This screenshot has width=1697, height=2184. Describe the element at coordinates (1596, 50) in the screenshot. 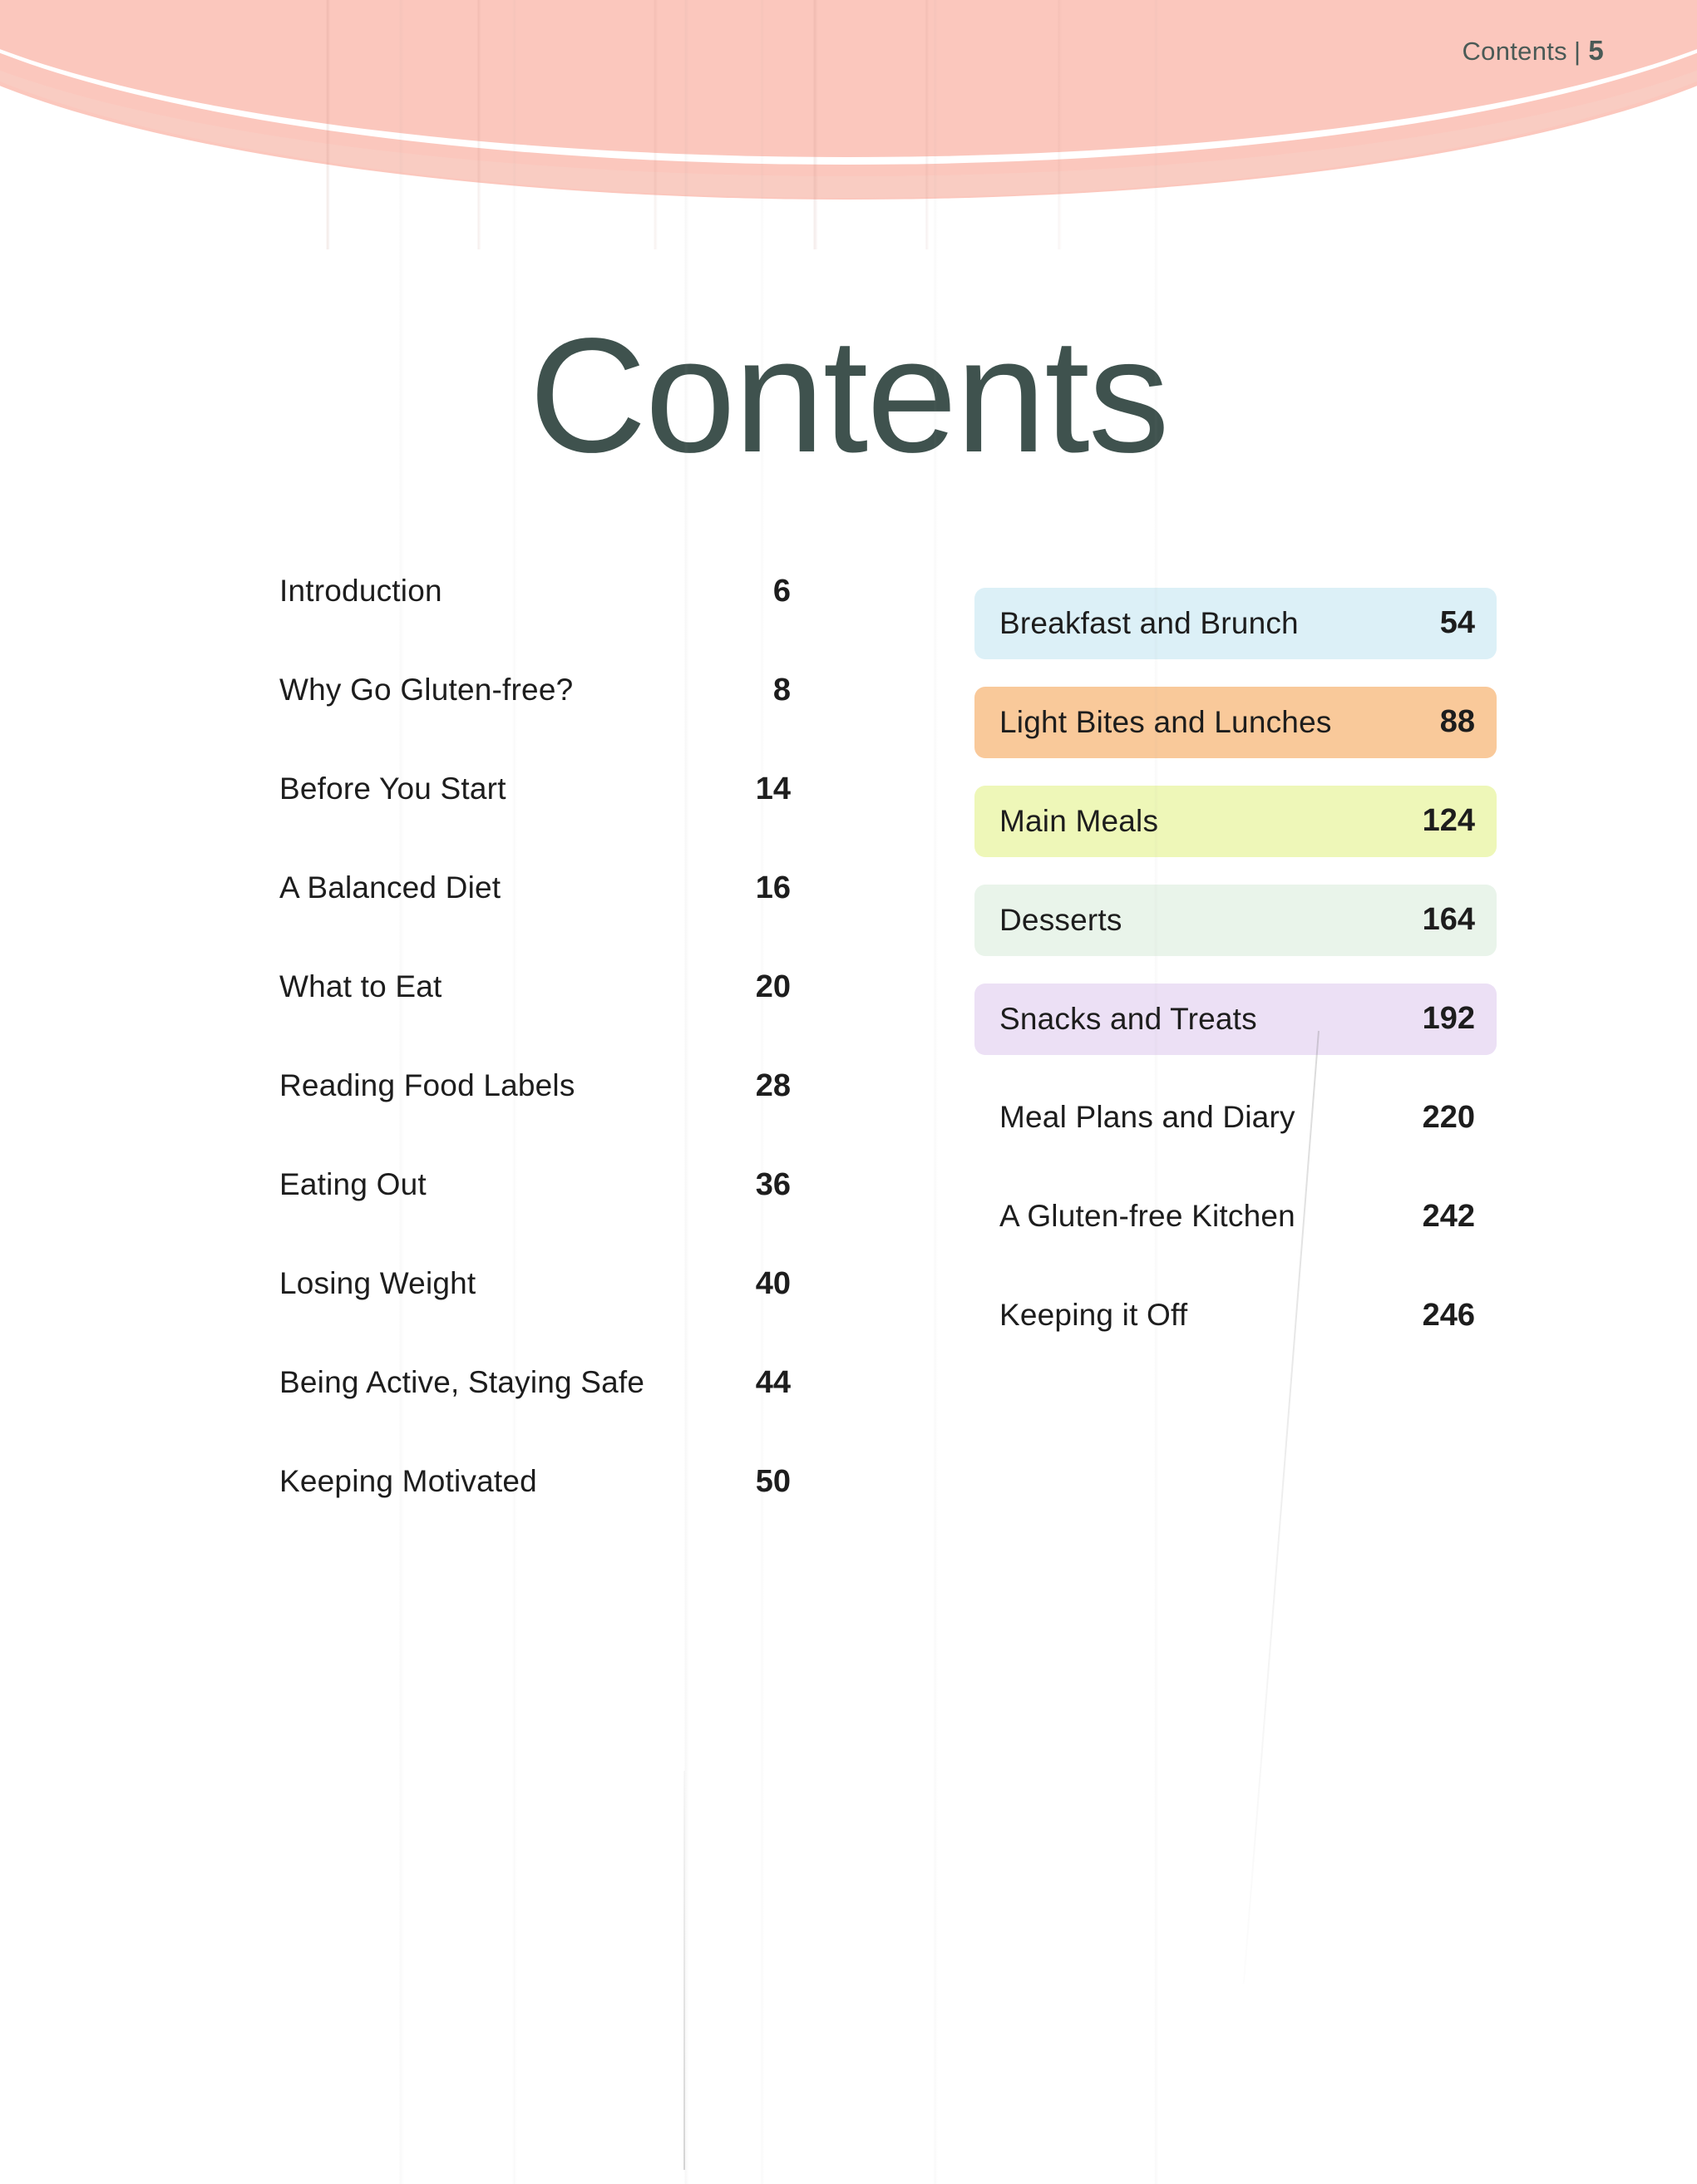

I see `running-head-page-number: 5` at that location.